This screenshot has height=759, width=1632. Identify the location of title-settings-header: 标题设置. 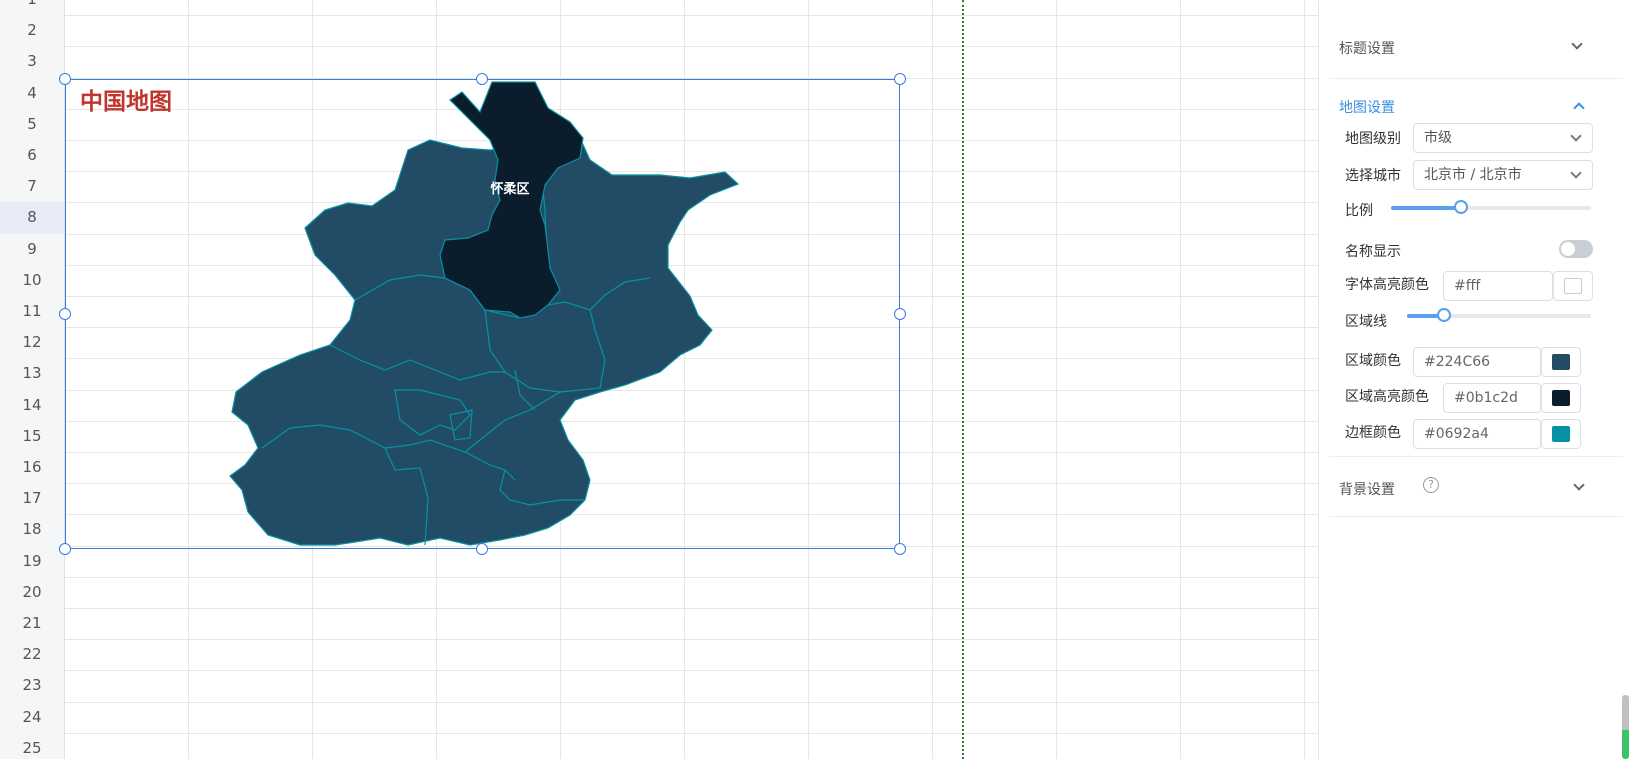
(1367, 48).